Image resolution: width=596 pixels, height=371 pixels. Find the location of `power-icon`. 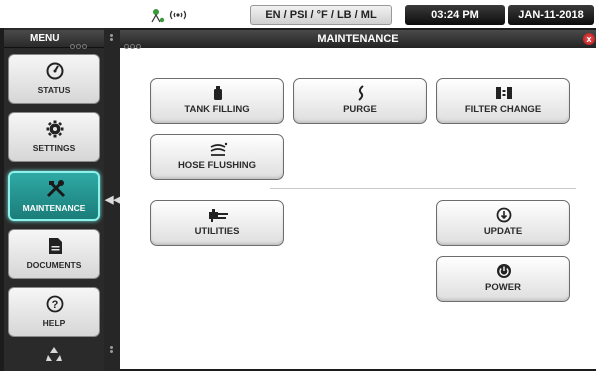

power-icon is located at coordinates (504, 271).